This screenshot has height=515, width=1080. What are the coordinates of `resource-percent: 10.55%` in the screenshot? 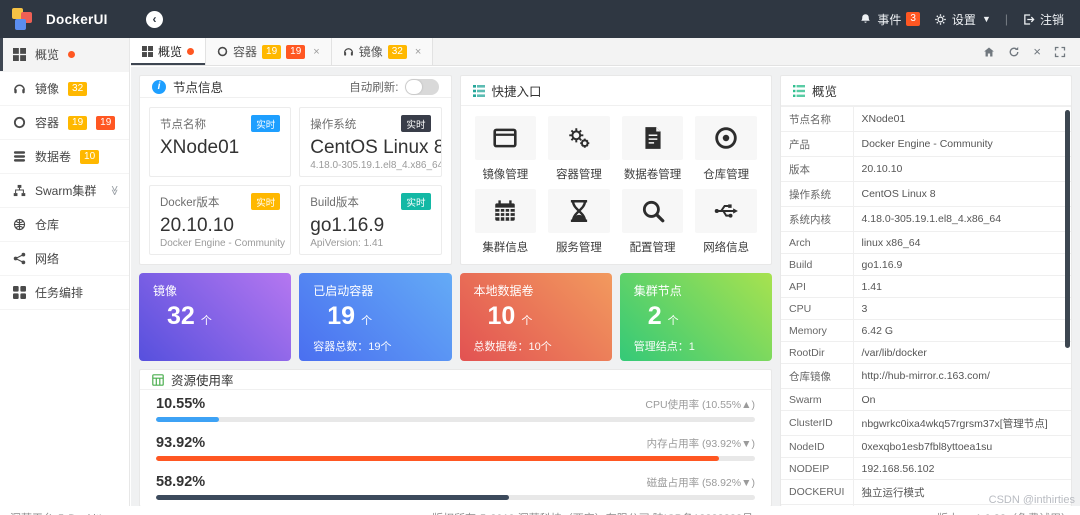 It's located at (181, 404).